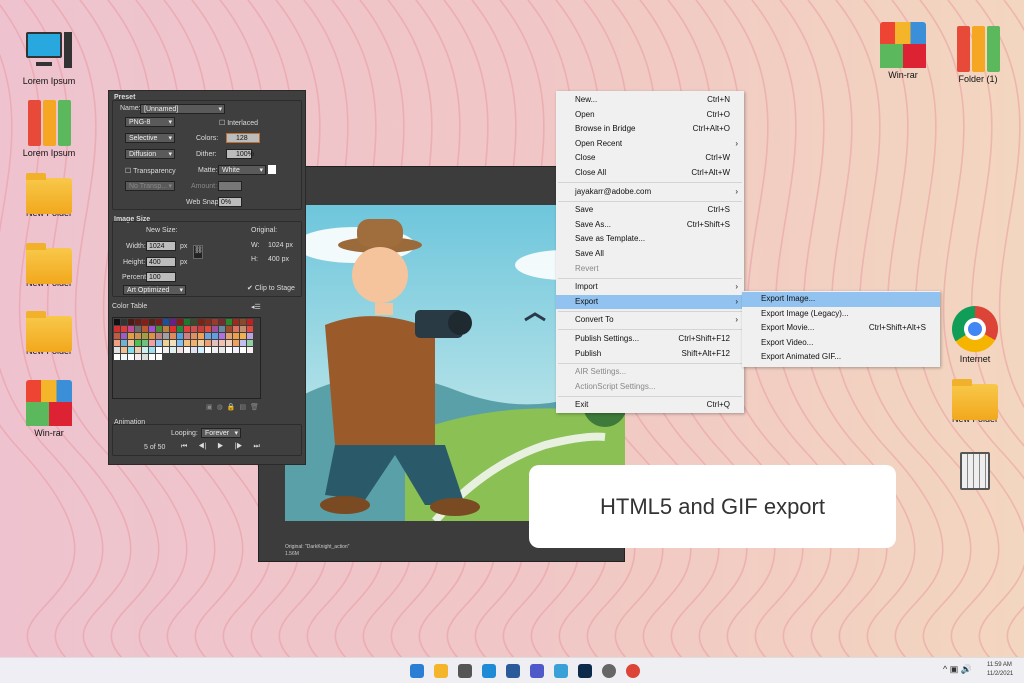 The width and height of the screenshot is (1024, 683). Describe the element at coordinates (150, 122) in the screenshot. I see `format-dropdown: PNG-8` at that location.